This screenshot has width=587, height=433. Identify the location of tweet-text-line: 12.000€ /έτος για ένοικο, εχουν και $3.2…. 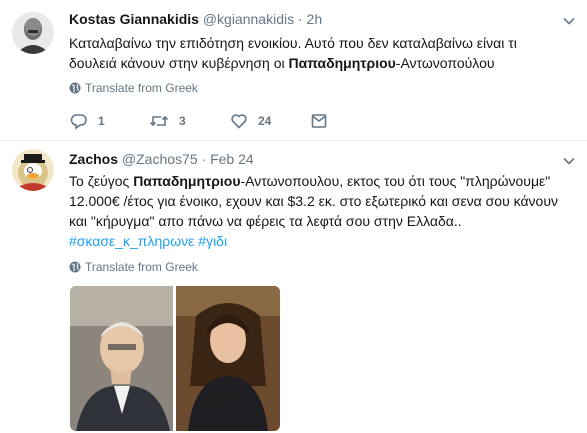
(314, 201).